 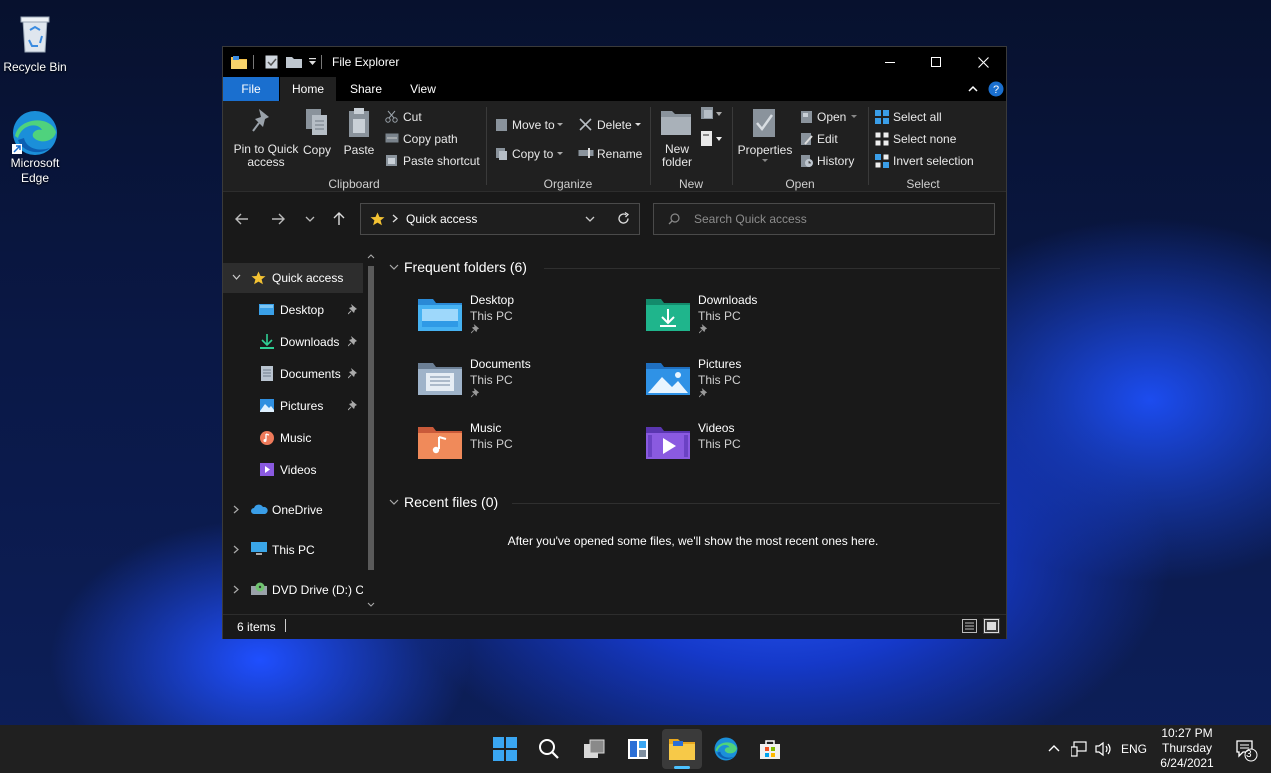 What do you see at coordinates (590, 219) in the screenshot?
I see `address-dropdown-icon` at bounding box center [590, 219].